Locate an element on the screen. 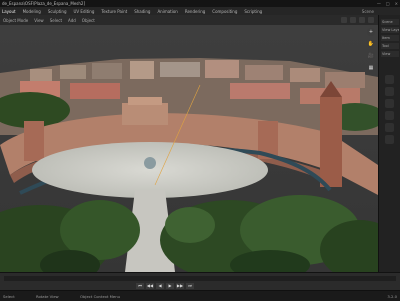 Image resolution: width=400 pixels, height=301 pixels. rendered-shading-button is located at coordinates (371, 20).